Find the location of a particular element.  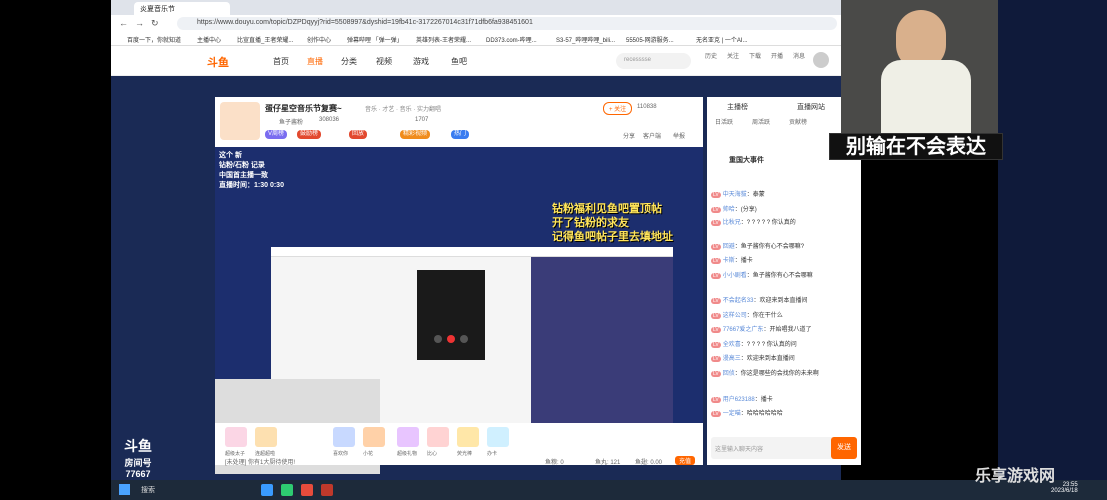

nav-game: 游戏 is located at coordinates (421, 61).